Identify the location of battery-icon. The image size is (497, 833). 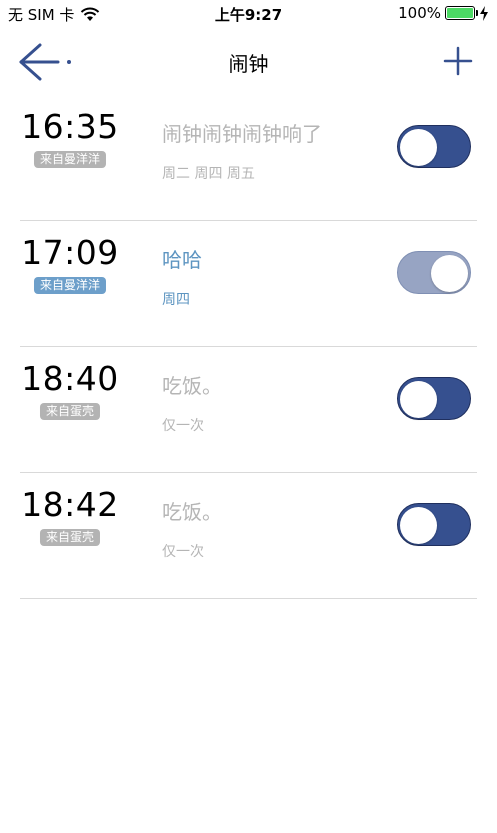
(461, 13).